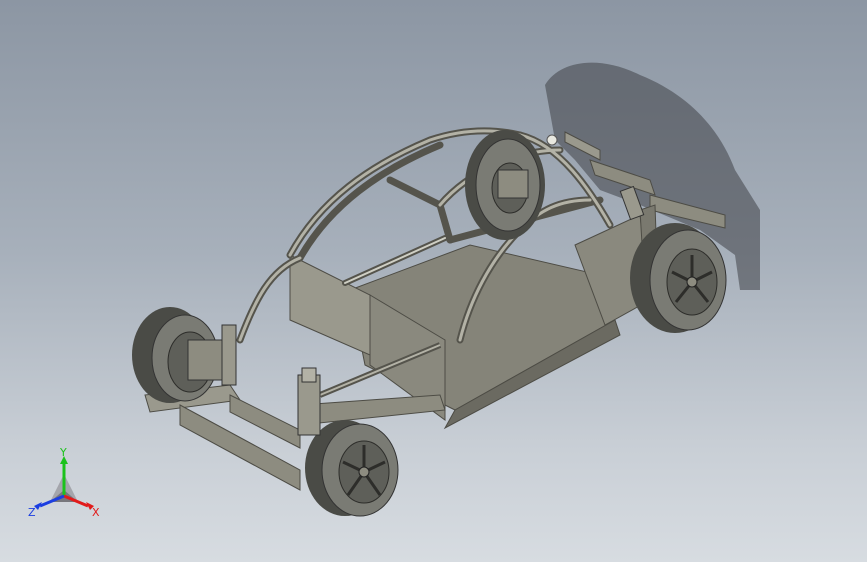 This screenshot has height=562, width=867. Describe the element at coordinates (32, 512) in the screenshot. I see `z-axis-label: Z` at that location.